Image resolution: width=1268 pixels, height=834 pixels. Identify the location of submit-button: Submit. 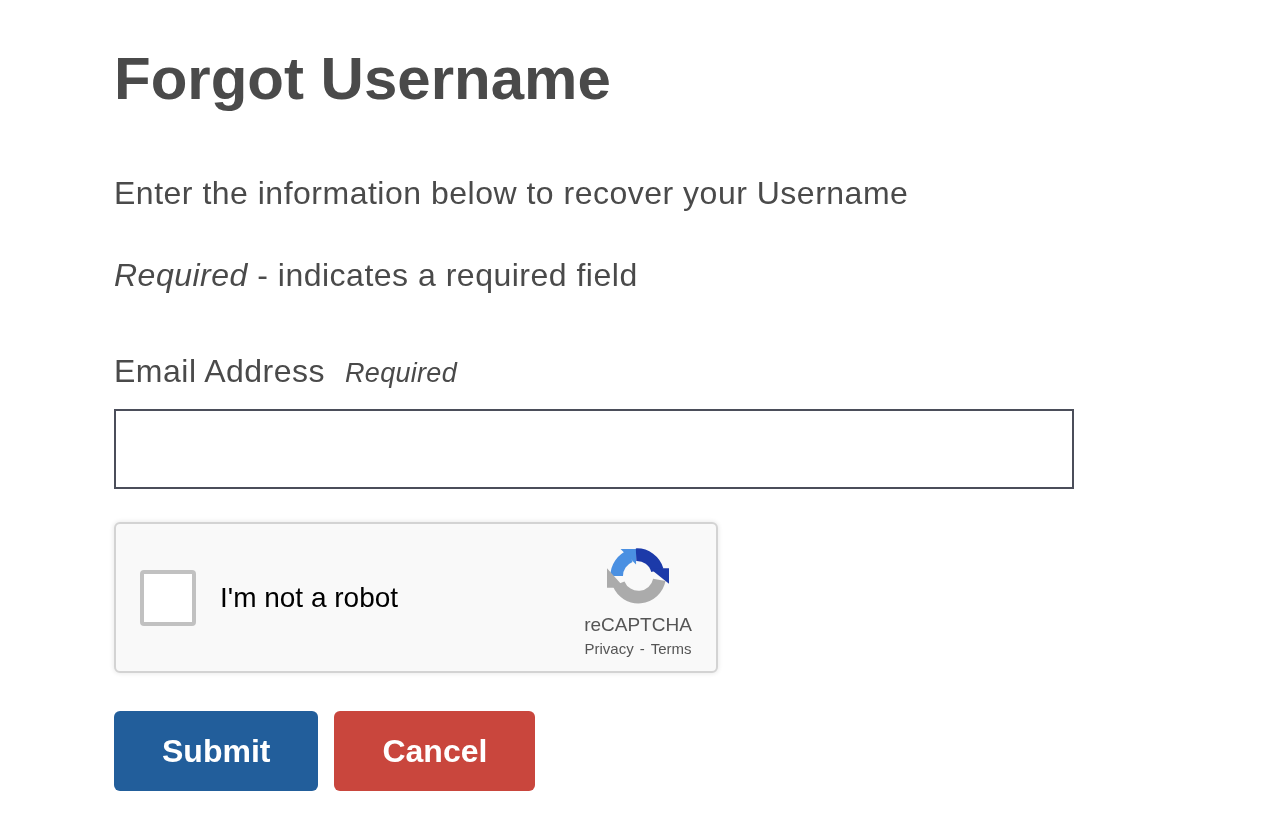
(216, 751).